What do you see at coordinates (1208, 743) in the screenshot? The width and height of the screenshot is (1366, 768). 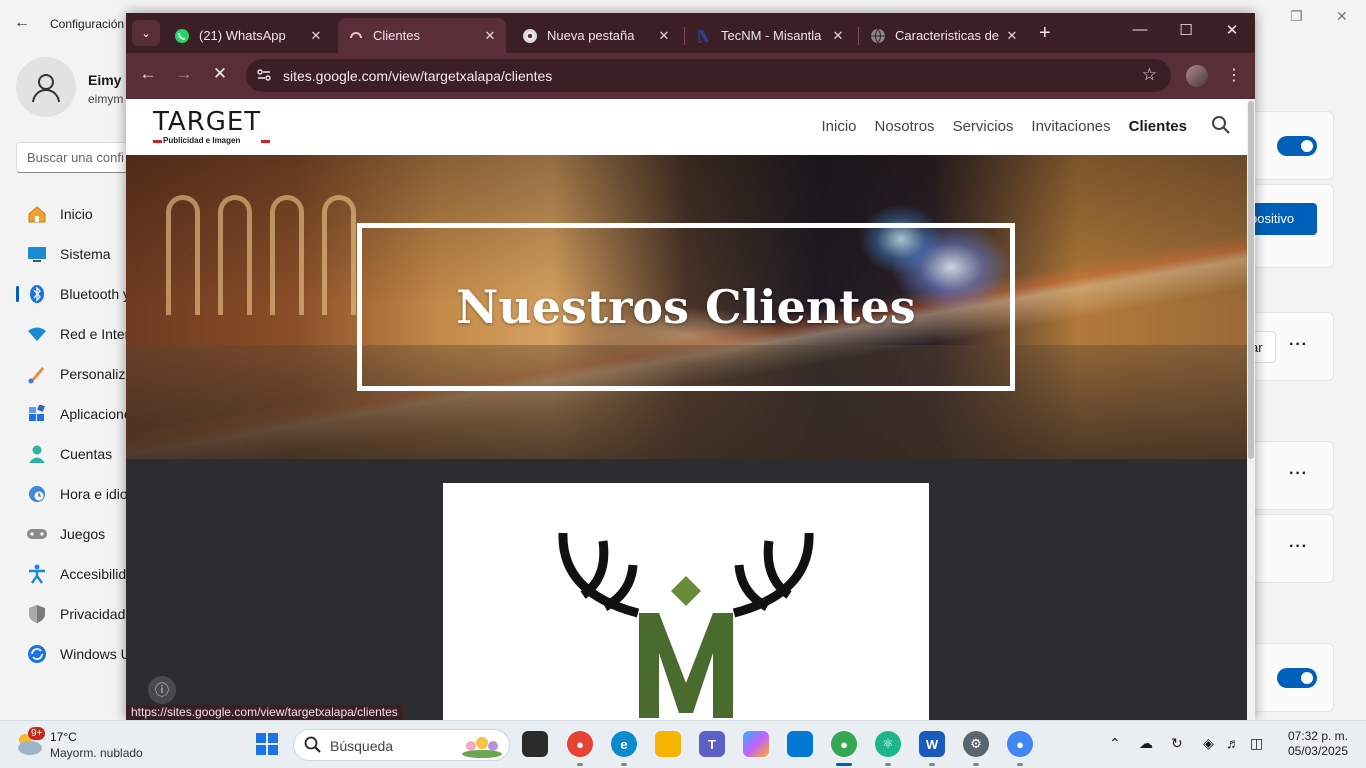 I see `wifi-icon: ◈` at bounding box center [1208, 743].